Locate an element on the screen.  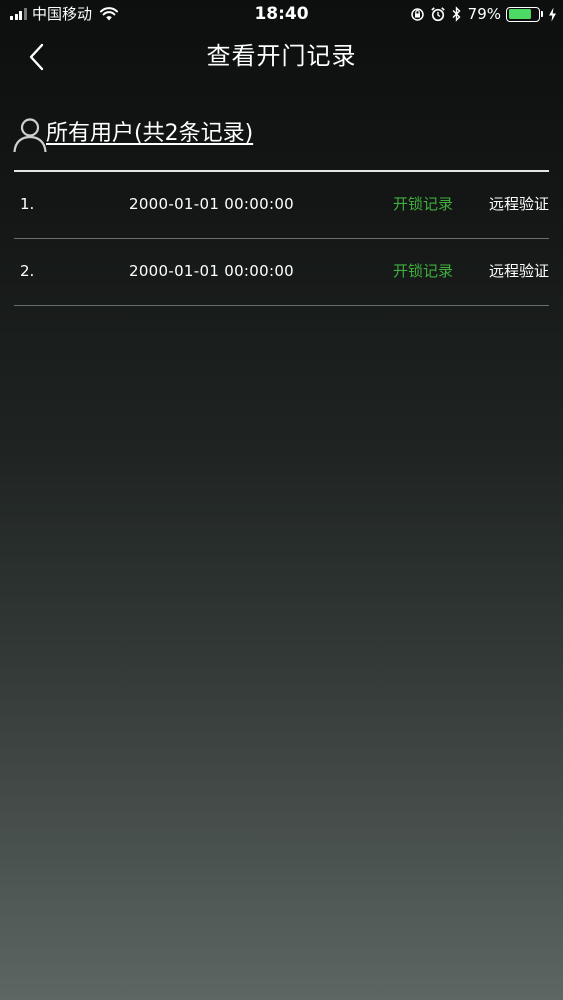
battery-percent: 79% is located at coordinates (484, 14).